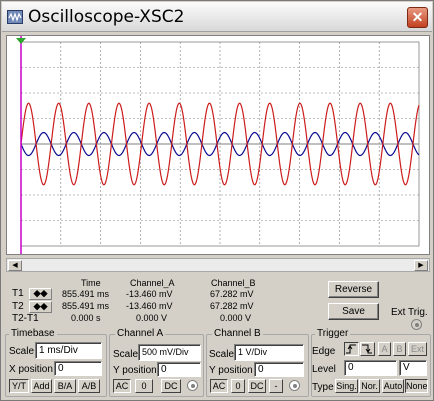 This screenshot has width=434, height=401. Describe the element at coordinates (15, 17) in the screenshot. I see `oscilloscope-icon` at that location.